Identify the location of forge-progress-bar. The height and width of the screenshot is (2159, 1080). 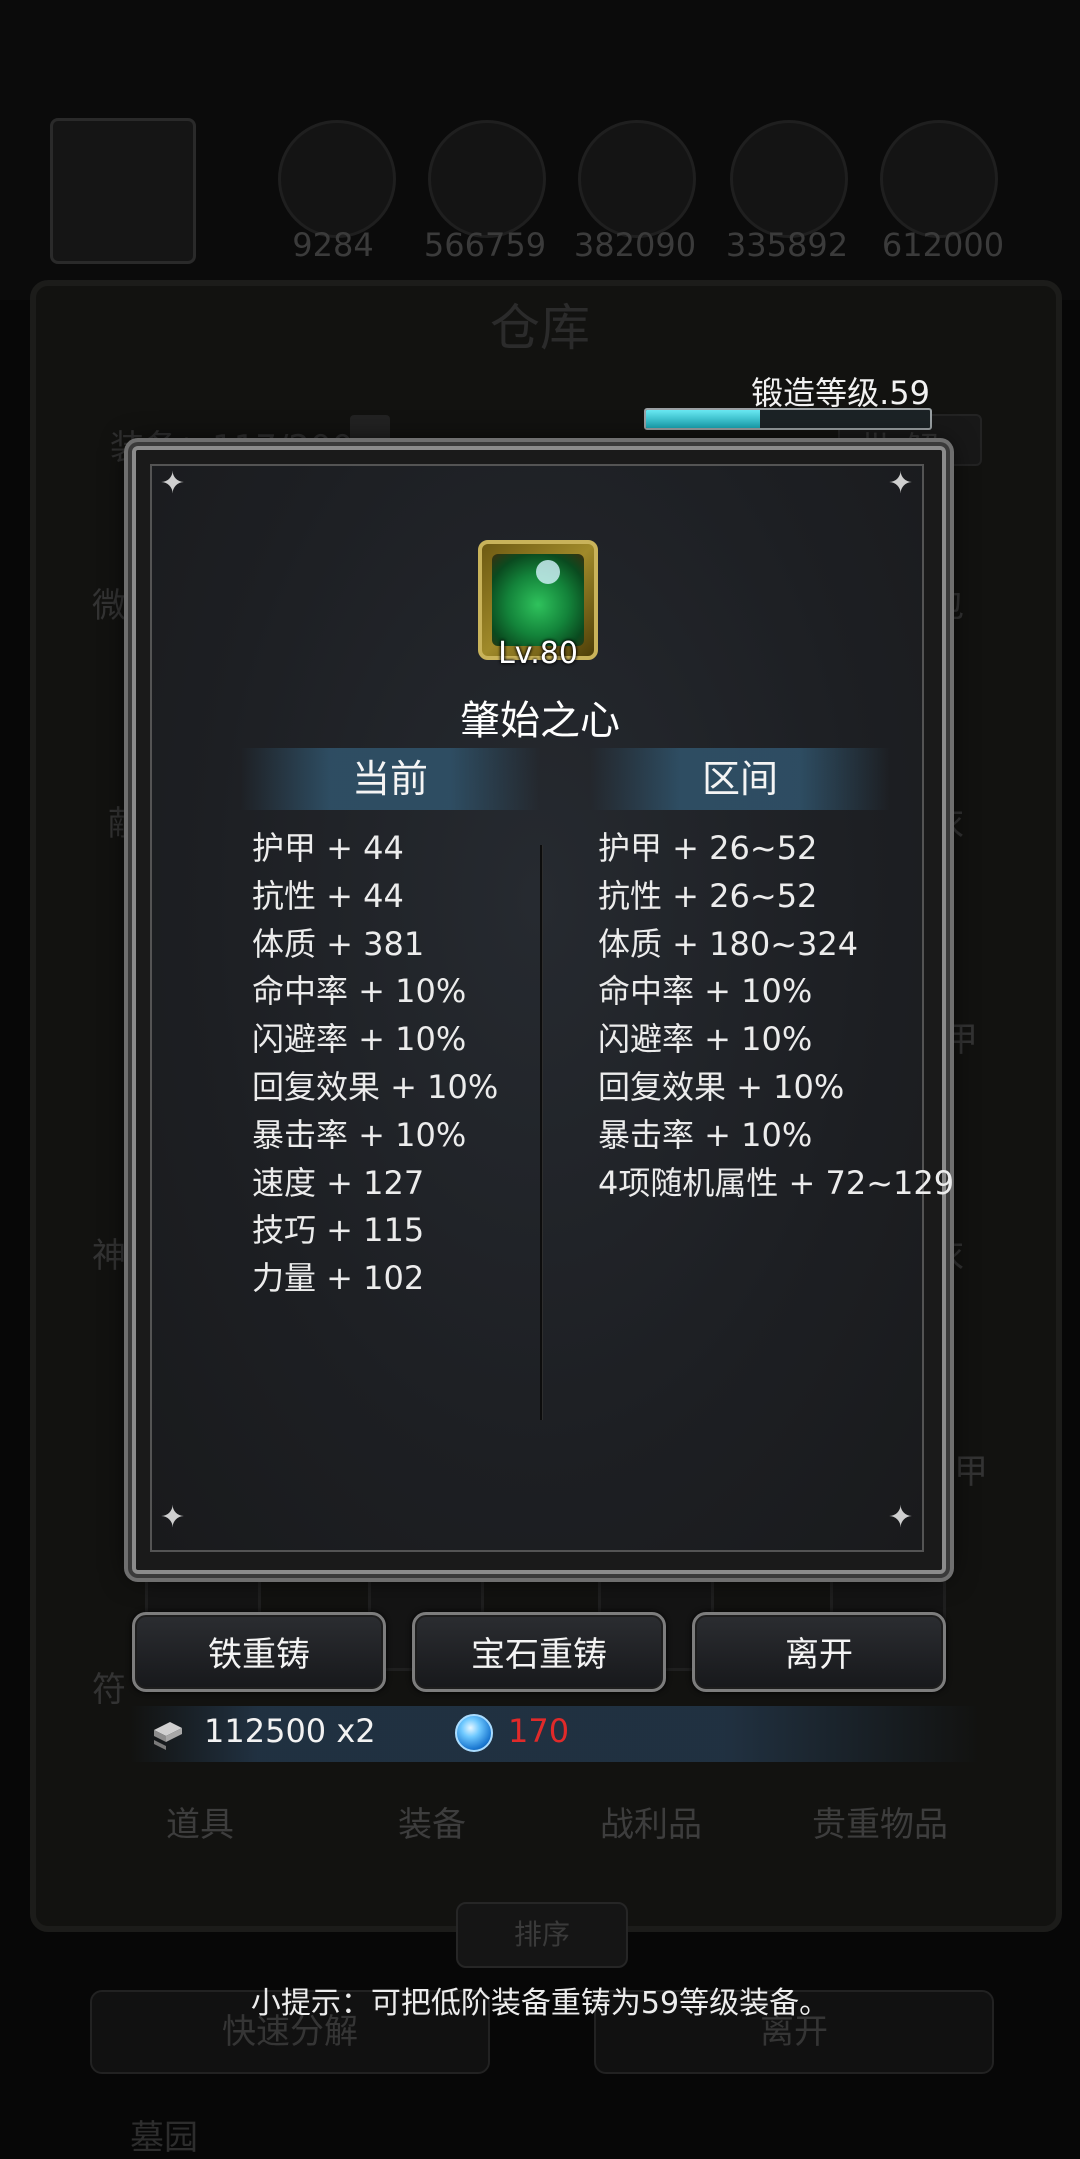
(788, 419).